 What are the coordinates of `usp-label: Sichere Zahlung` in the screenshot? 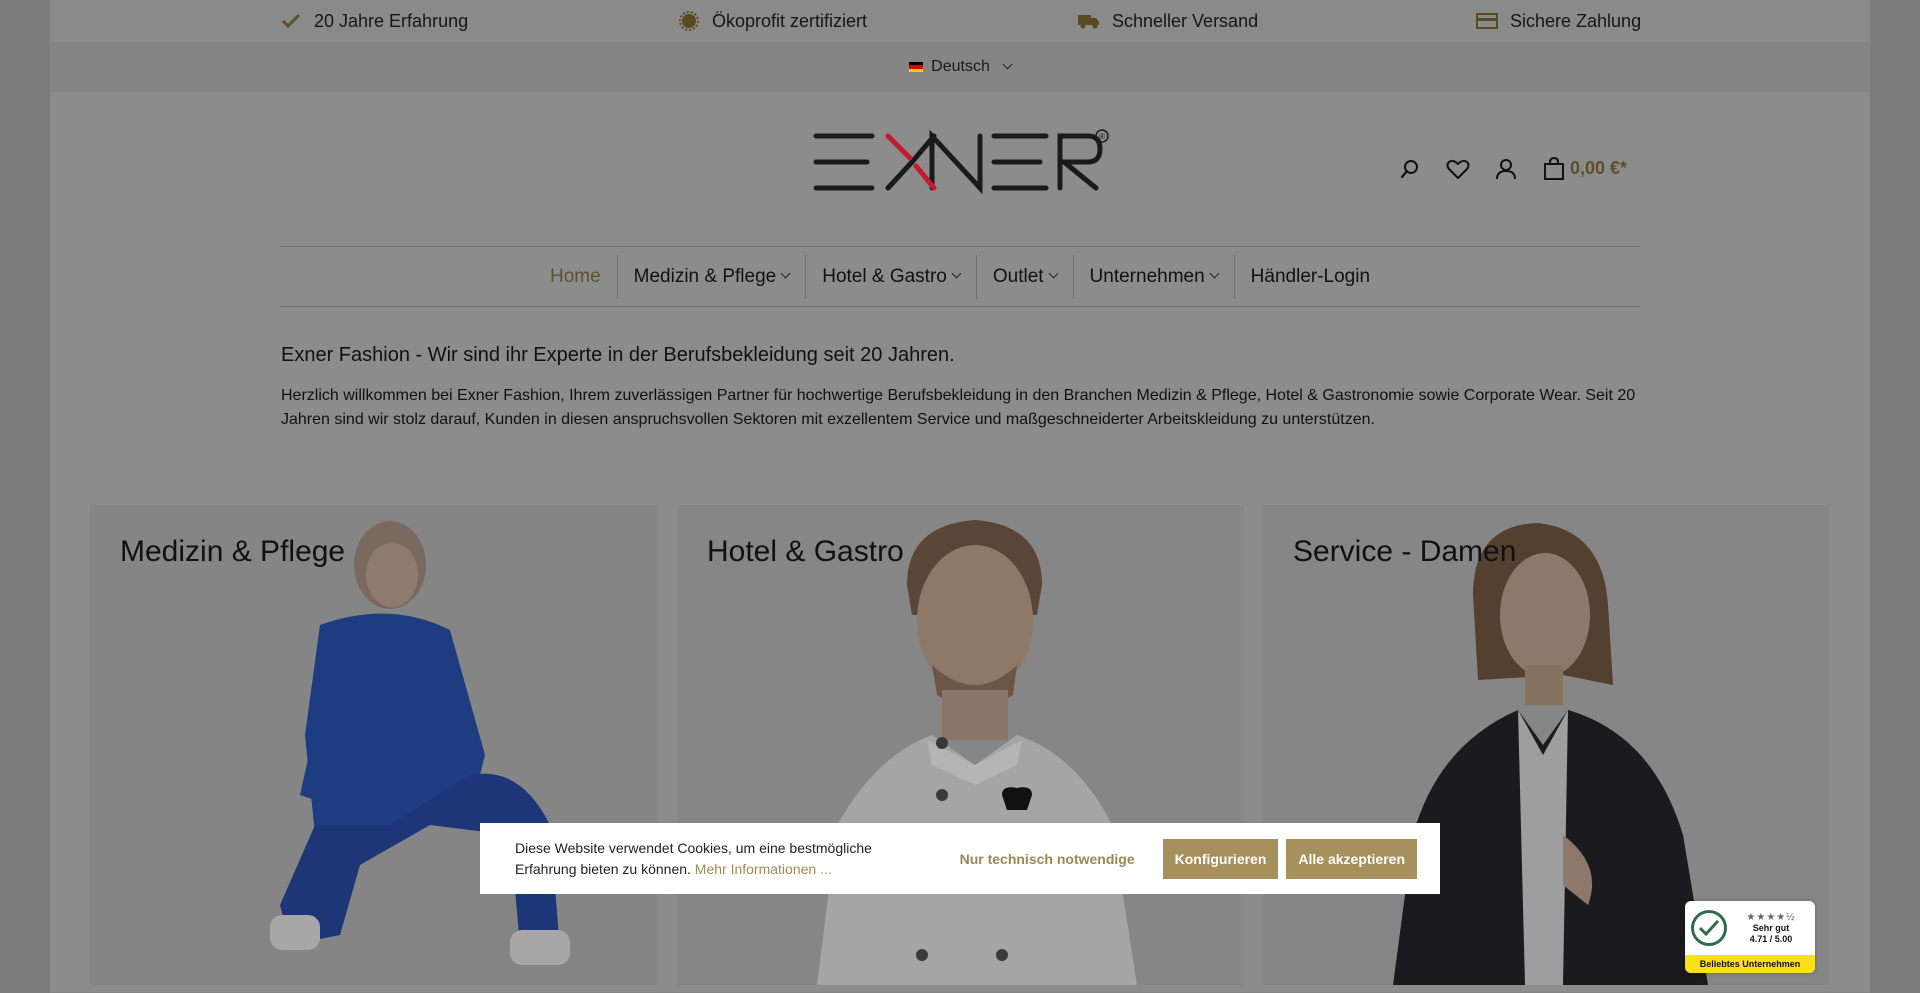 It's located at (1576, 20).